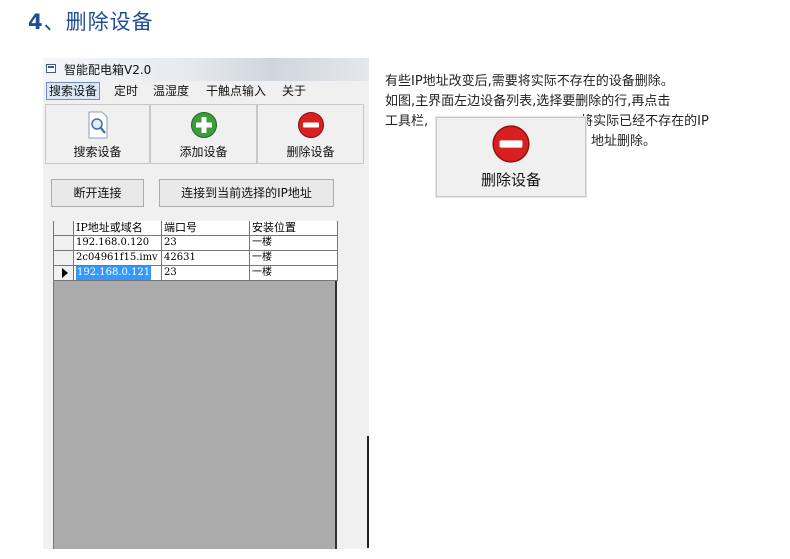 This screenshot has width=790, height=559. What do you see at coordinates (98, 22) in the screenshot?
I see `section-title: 、删除设备` at bounding box center [98, 22].